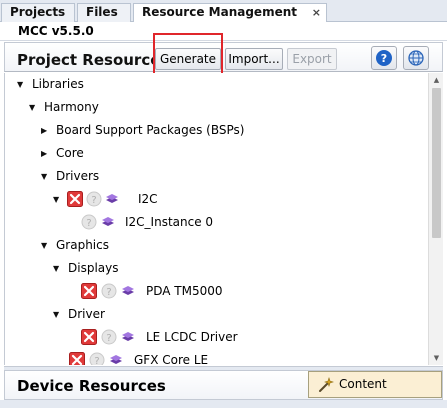 This screenshot has height=408, width=447. I want to click on tree-node-label: Harmony, so click(71, 107).